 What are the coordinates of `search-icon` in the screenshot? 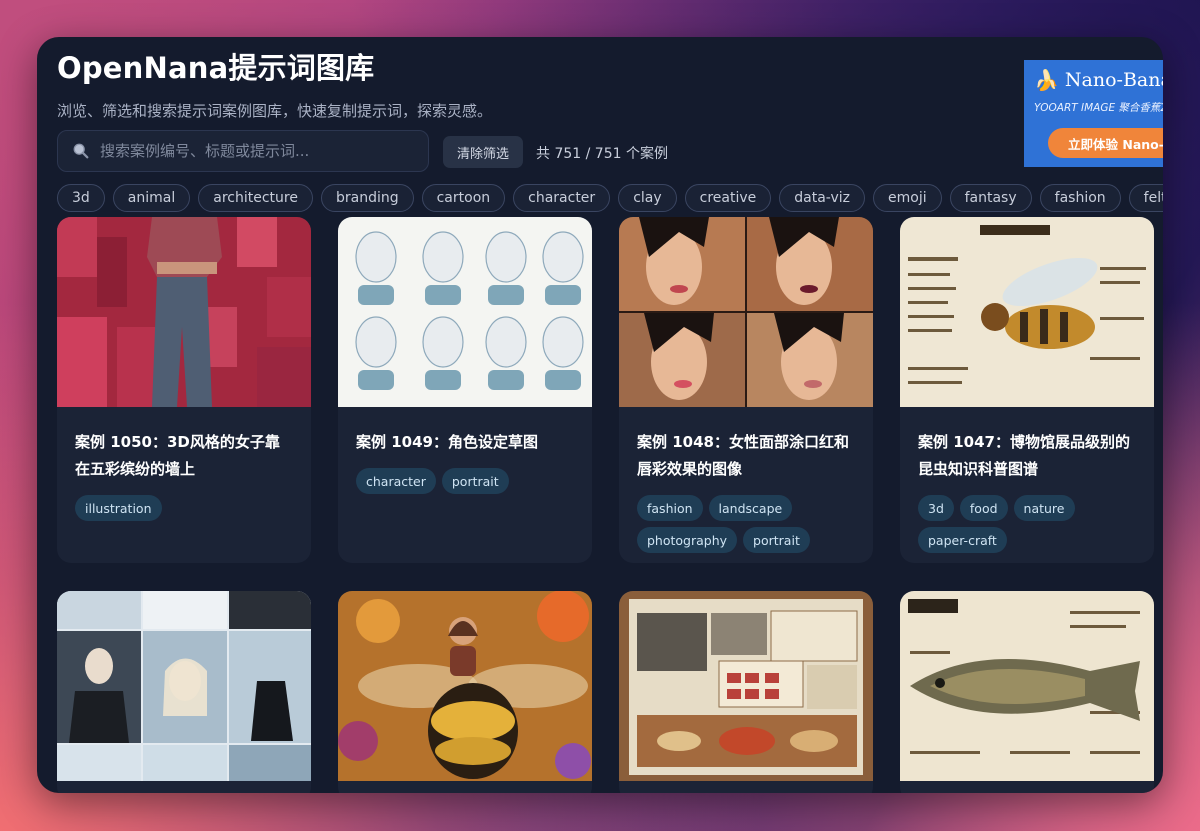 It's located at (81, 151).